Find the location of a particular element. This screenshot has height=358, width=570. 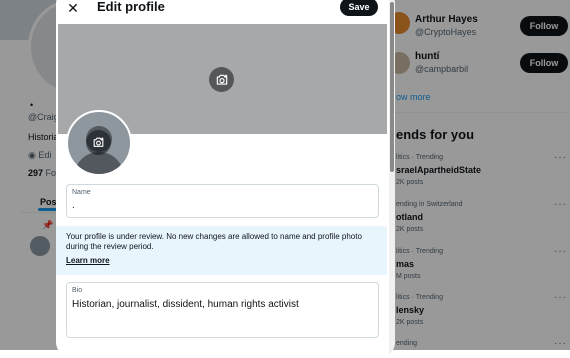

add-photo-button is located at coordinates (221, 79).